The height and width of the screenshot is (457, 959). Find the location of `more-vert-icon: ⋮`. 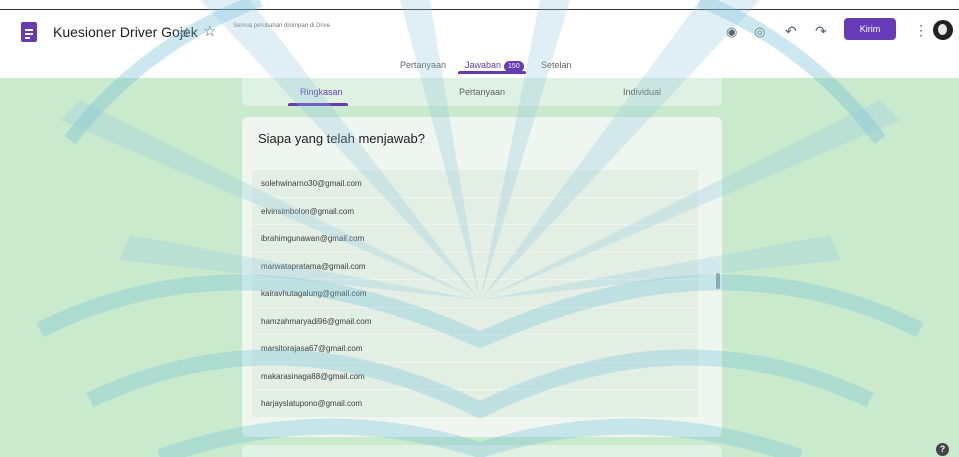

more-vert-icon: ⋮ is located at coordinates (921, 30).